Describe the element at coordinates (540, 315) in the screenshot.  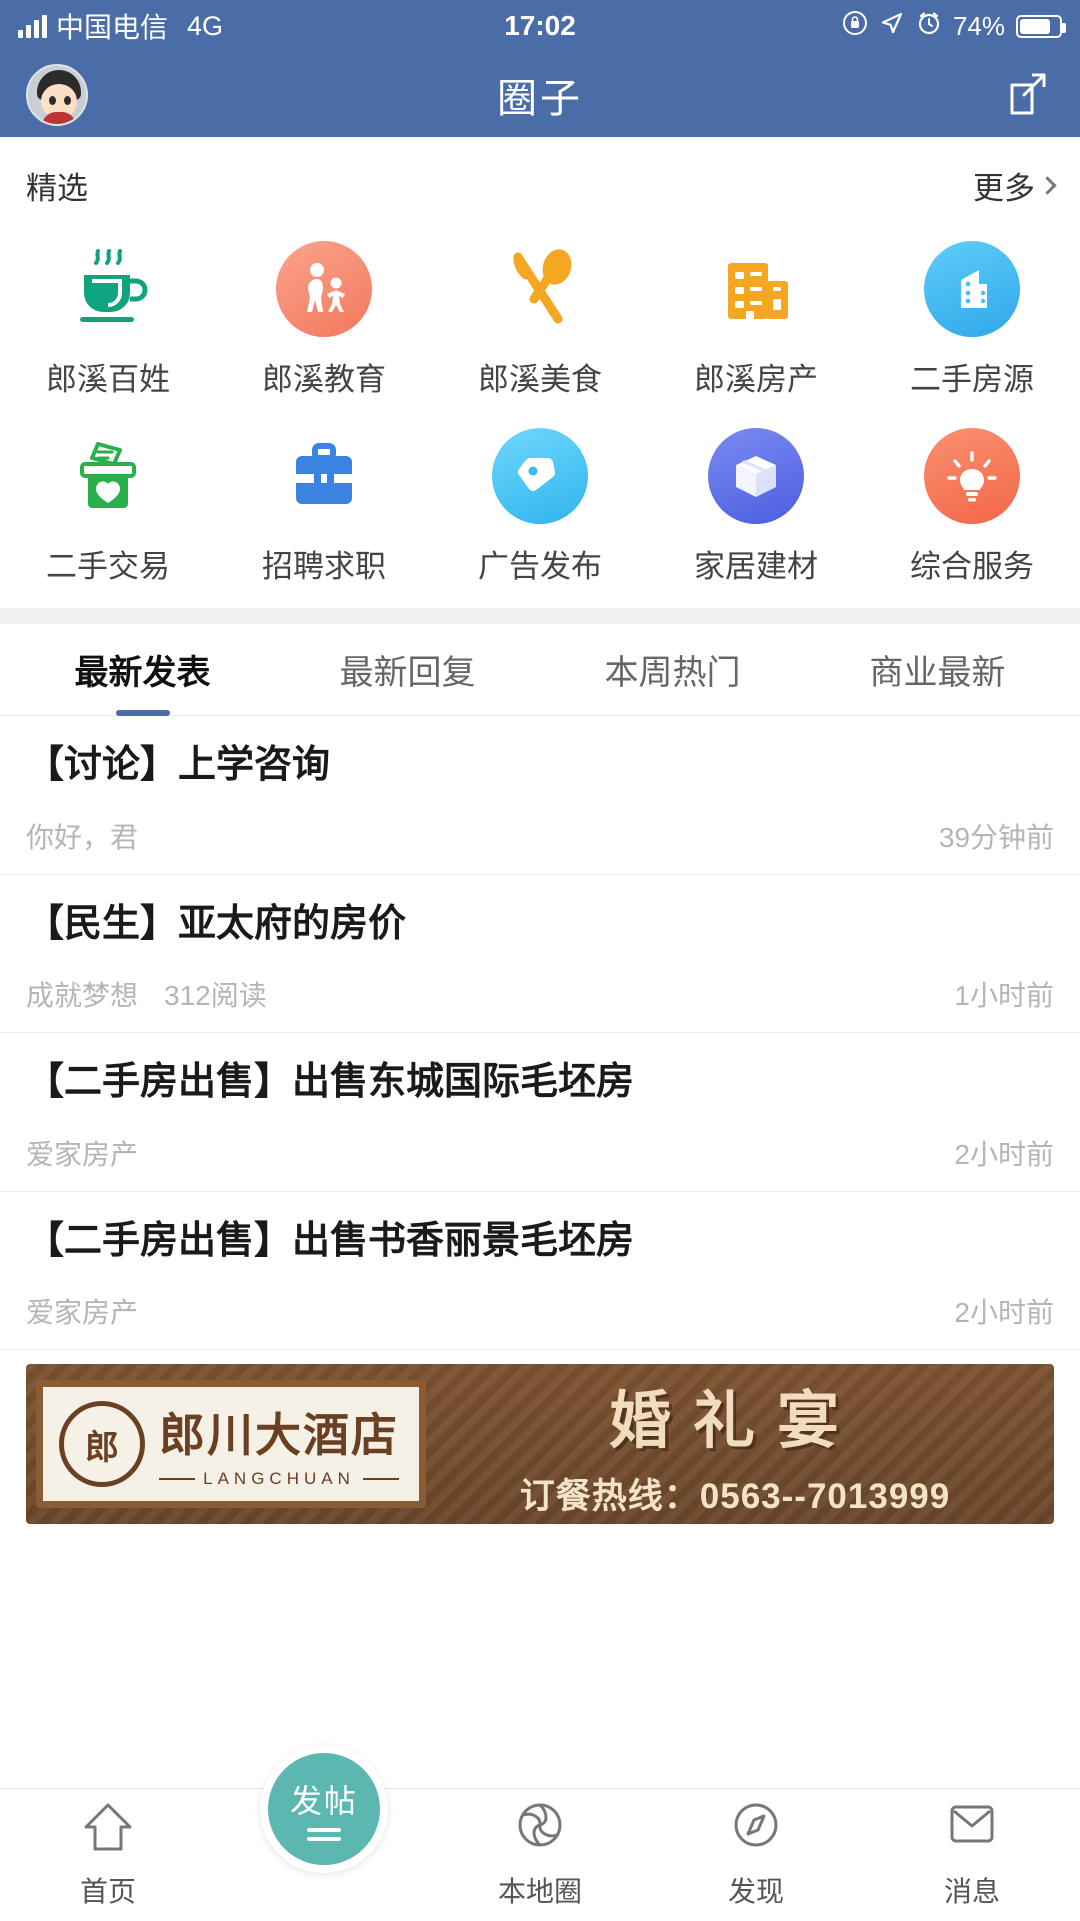
I see `category-item-food: 郎溪美食` at that location.